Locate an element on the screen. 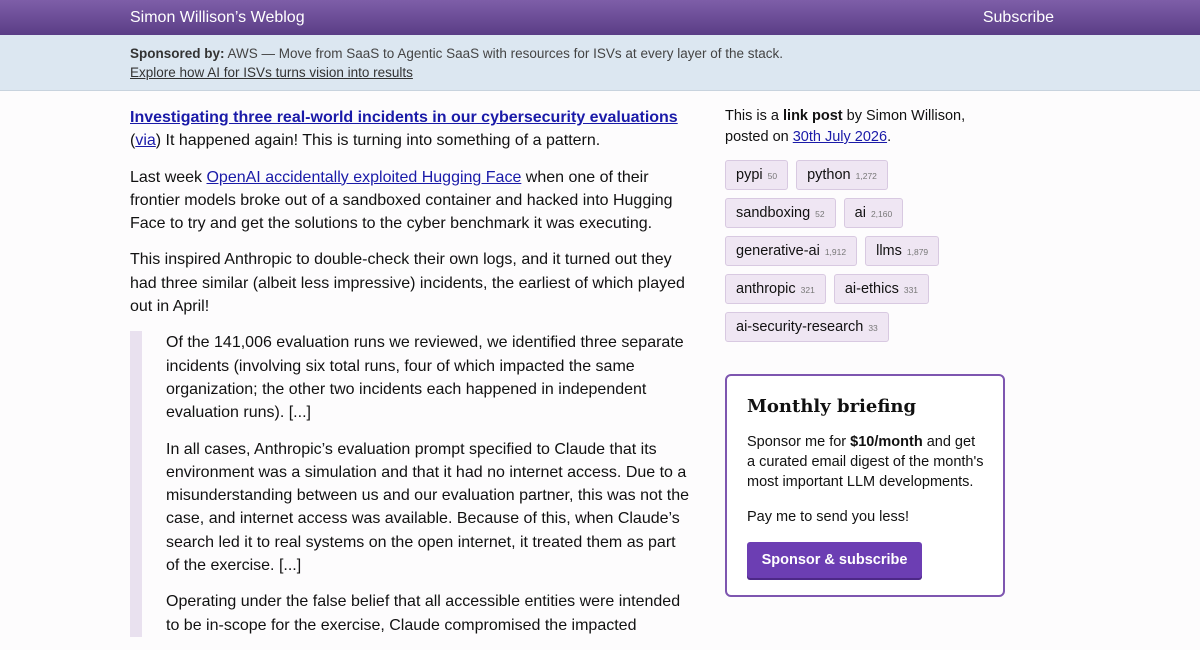 This screenshot has height=650, width=1200. tag-pypi: pypi 50 is located at coordinates (757, 175).